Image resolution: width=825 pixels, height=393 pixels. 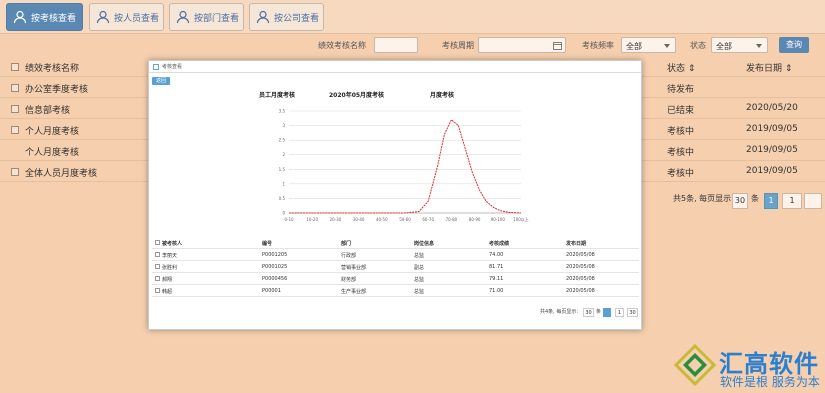 I want to click on modal-table-row: 张胜利 P0001025 营销事业部 副总 81.71 2020/05/08, so click(x=395, y=267).